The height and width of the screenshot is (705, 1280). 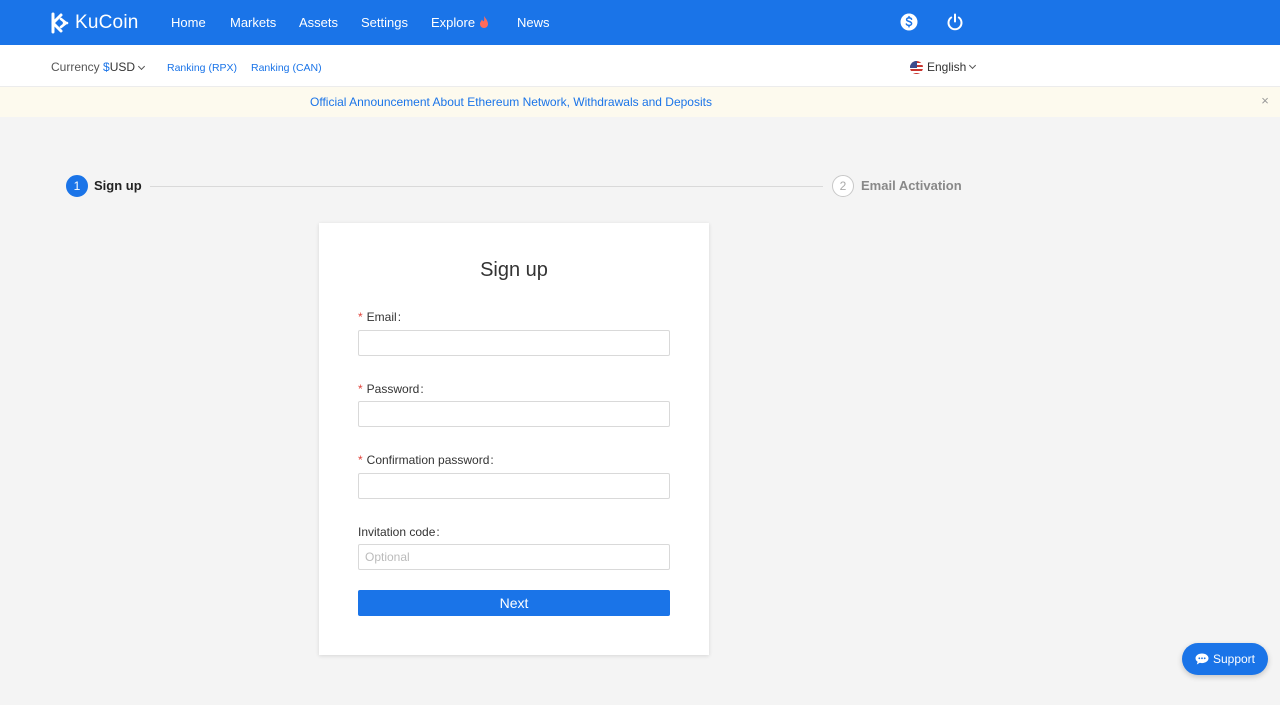 I want to click on nav-news: News, so click(x=533, y=23).